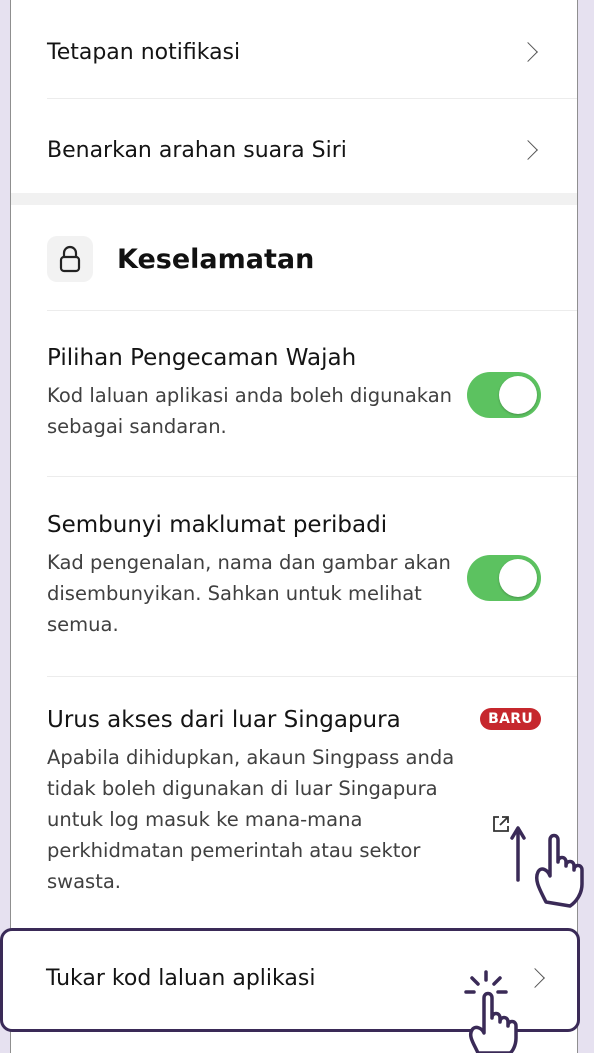 This screenshot has height=1053, width=594. I want to click on siri-label: Benarkan arahan suara Siri, so click(197, 150).